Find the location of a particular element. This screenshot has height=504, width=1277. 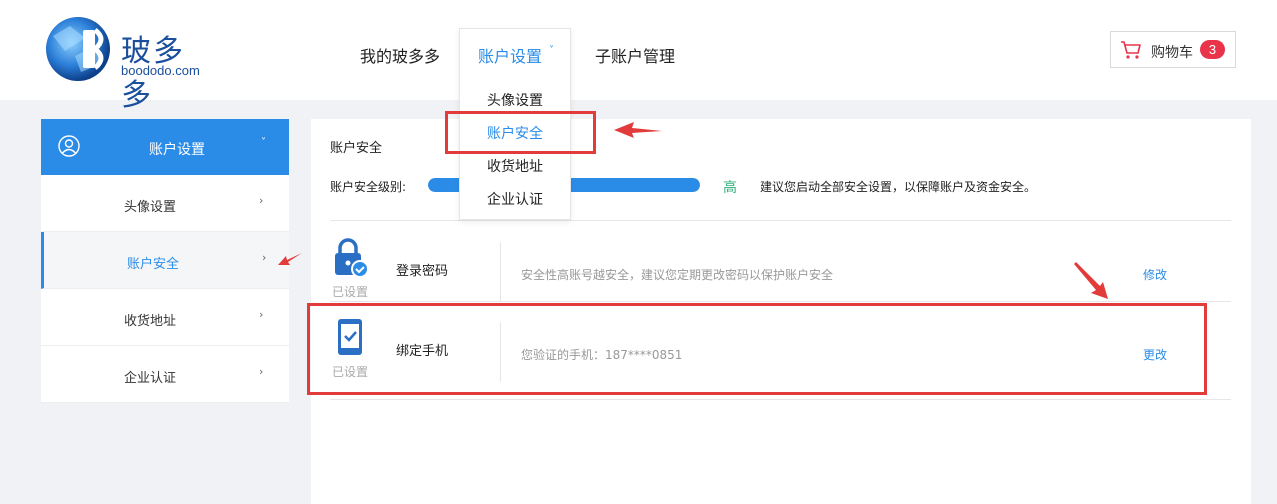

logo-globe-icon is located at coordinates (78, 49).